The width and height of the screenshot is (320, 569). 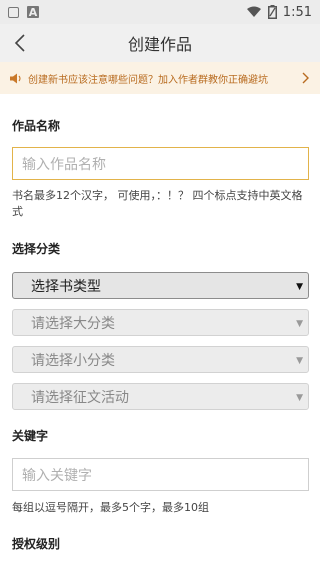 I want to click on book-type-value: 选择书类型, so click(x=66, y=286).